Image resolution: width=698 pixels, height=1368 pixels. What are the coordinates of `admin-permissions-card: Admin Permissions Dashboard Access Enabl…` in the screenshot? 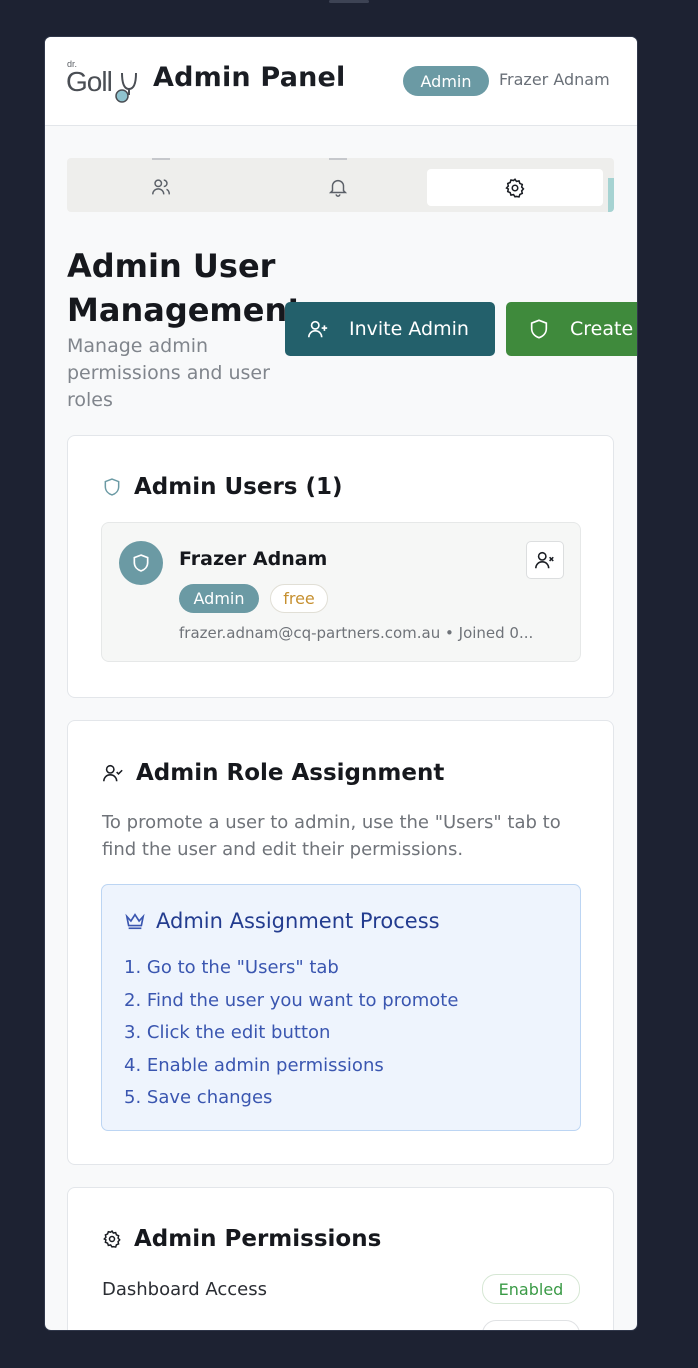 It's located at (340, 1258).